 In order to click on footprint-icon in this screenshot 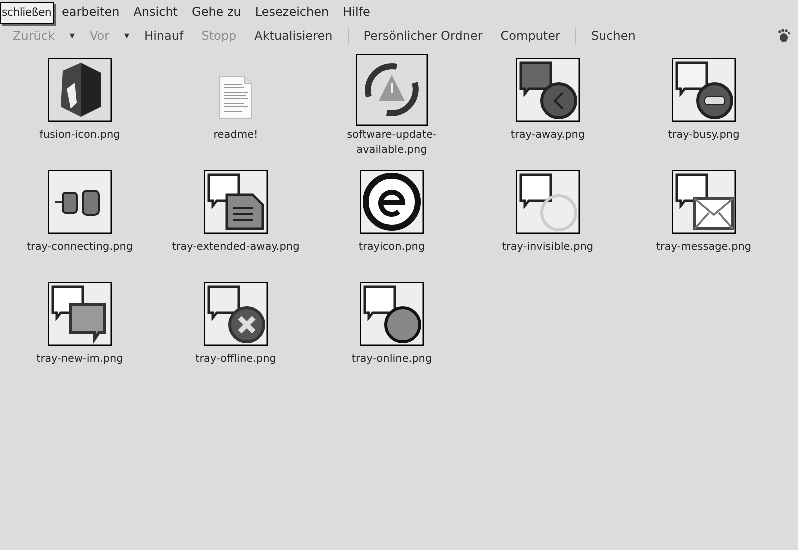, I will do `click(784, 36)`.